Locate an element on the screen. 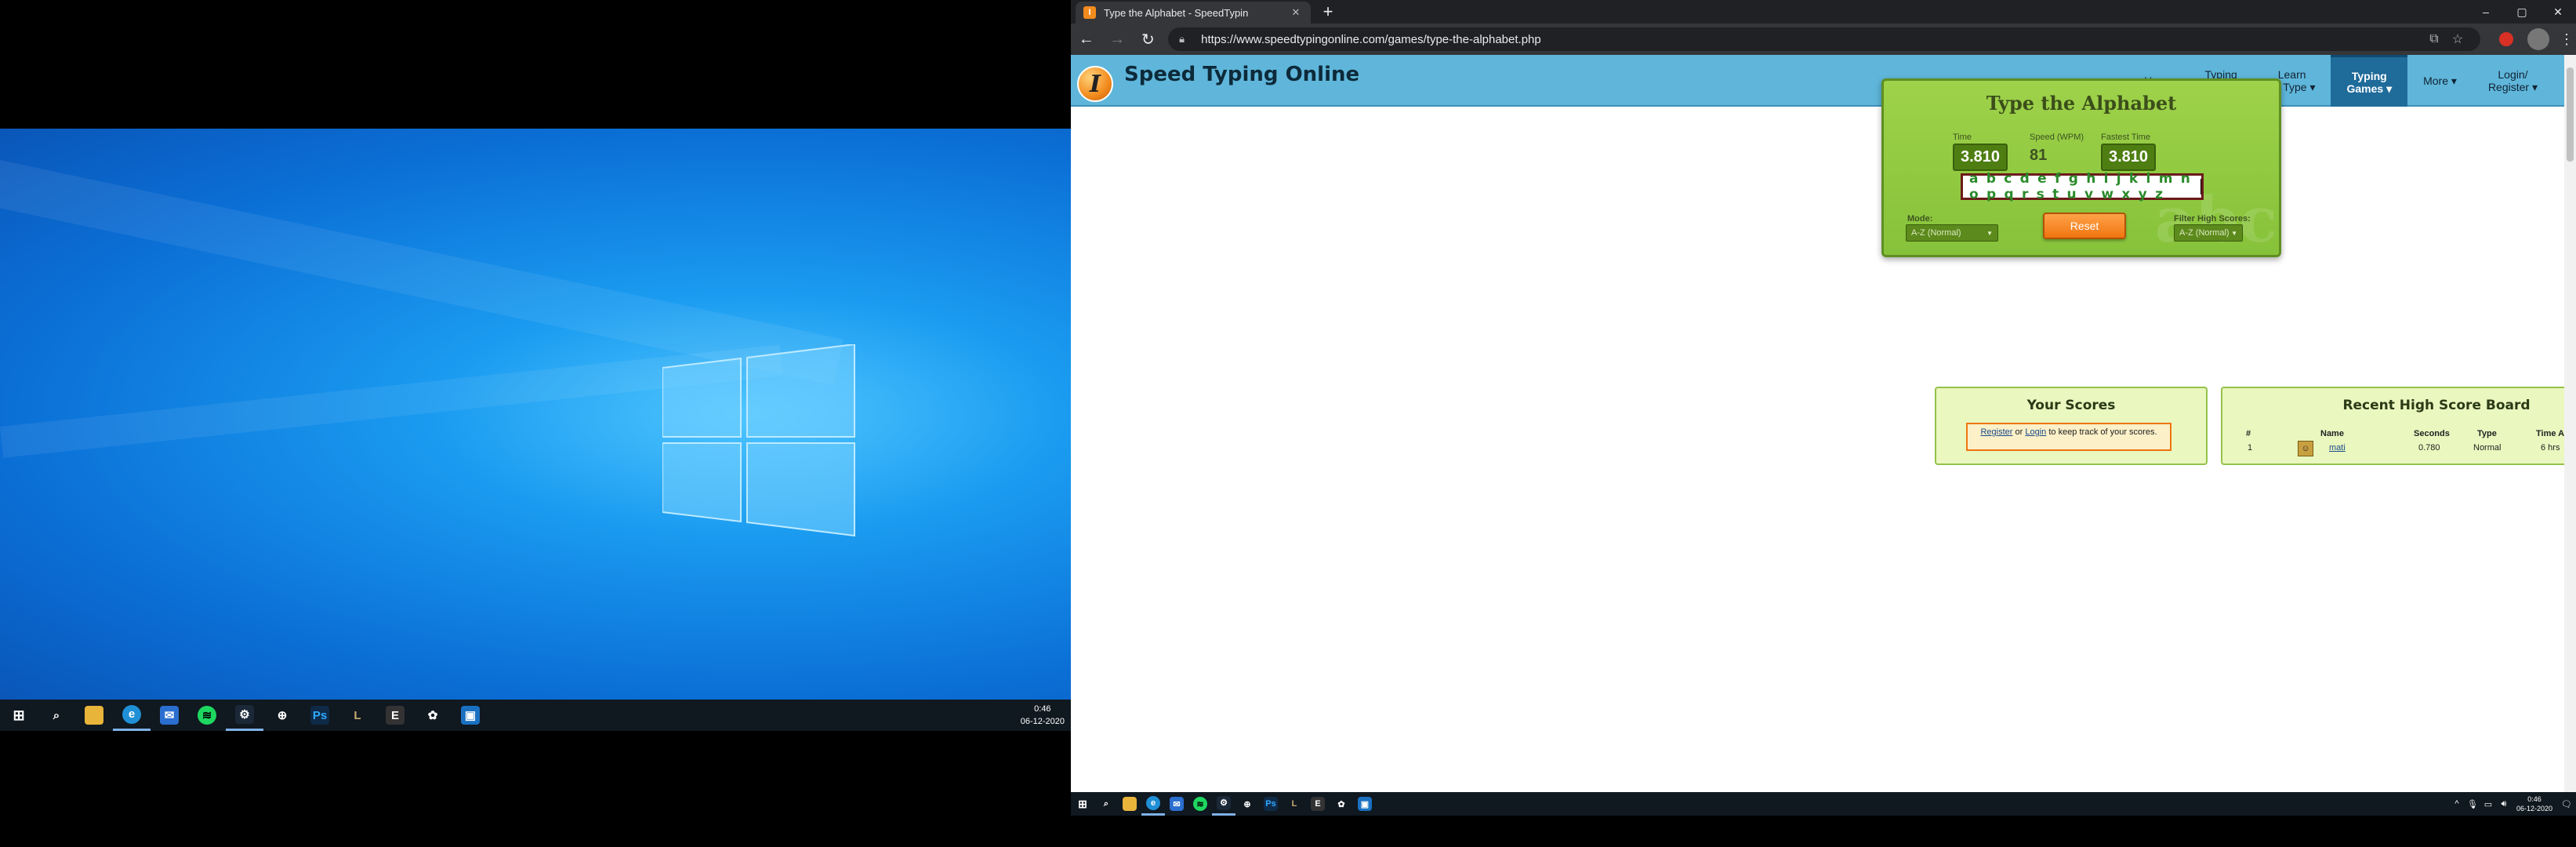 The height and width of the screenshot is (847, 2576). mode-select: A-Z (Normal) ▼ is located at coordinates (1952, 233).